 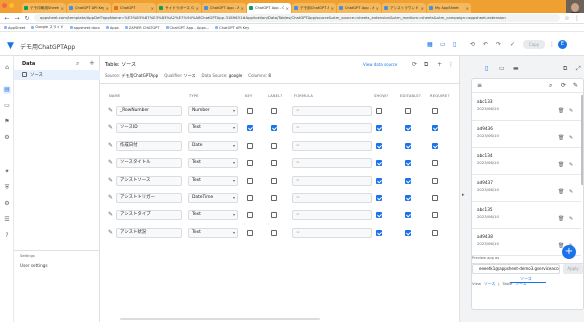 I want to click on bookmark: AppSheet, so click(x=14, y=28).